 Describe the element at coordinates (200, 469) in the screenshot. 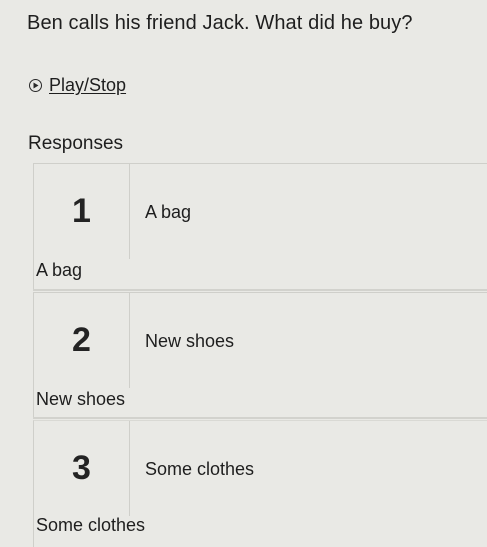

I see `option-text: Some clothes` at that location.